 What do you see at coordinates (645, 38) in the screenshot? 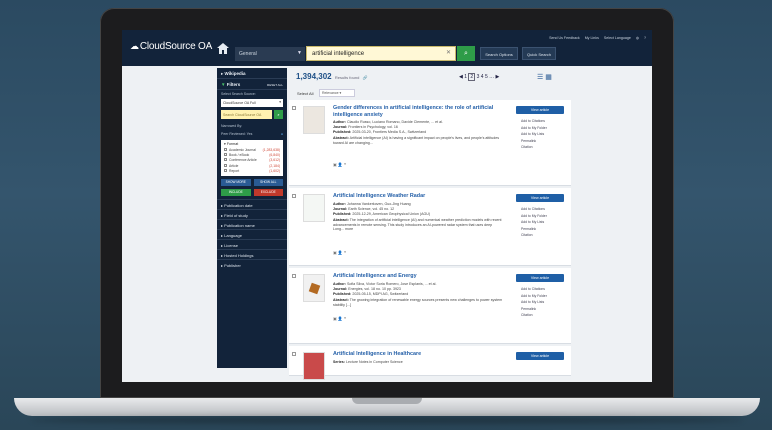
I see `help-icon: ?` at bounding box center [645, 38].